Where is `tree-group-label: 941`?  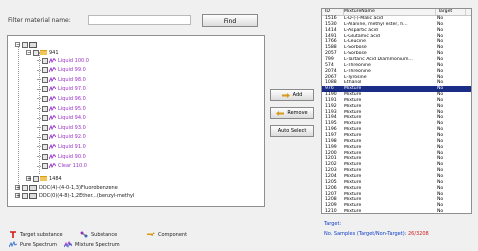 tree-group-label: 941 is located at coordinates (54, 52).